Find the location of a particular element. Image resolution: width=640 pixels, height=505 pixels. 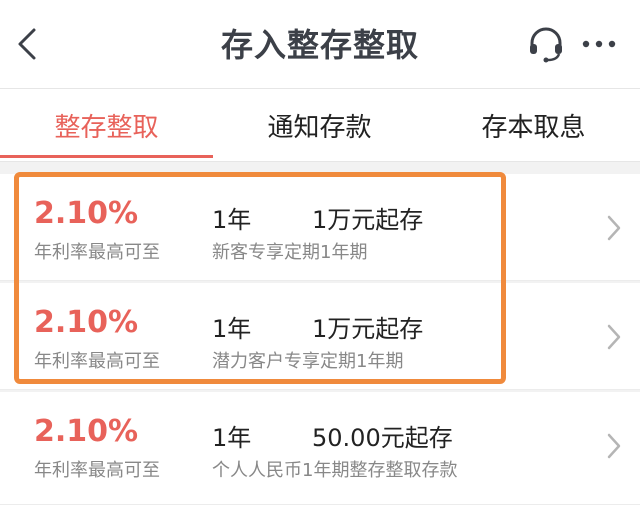

headset-icon is located at coordinates (546, 45).